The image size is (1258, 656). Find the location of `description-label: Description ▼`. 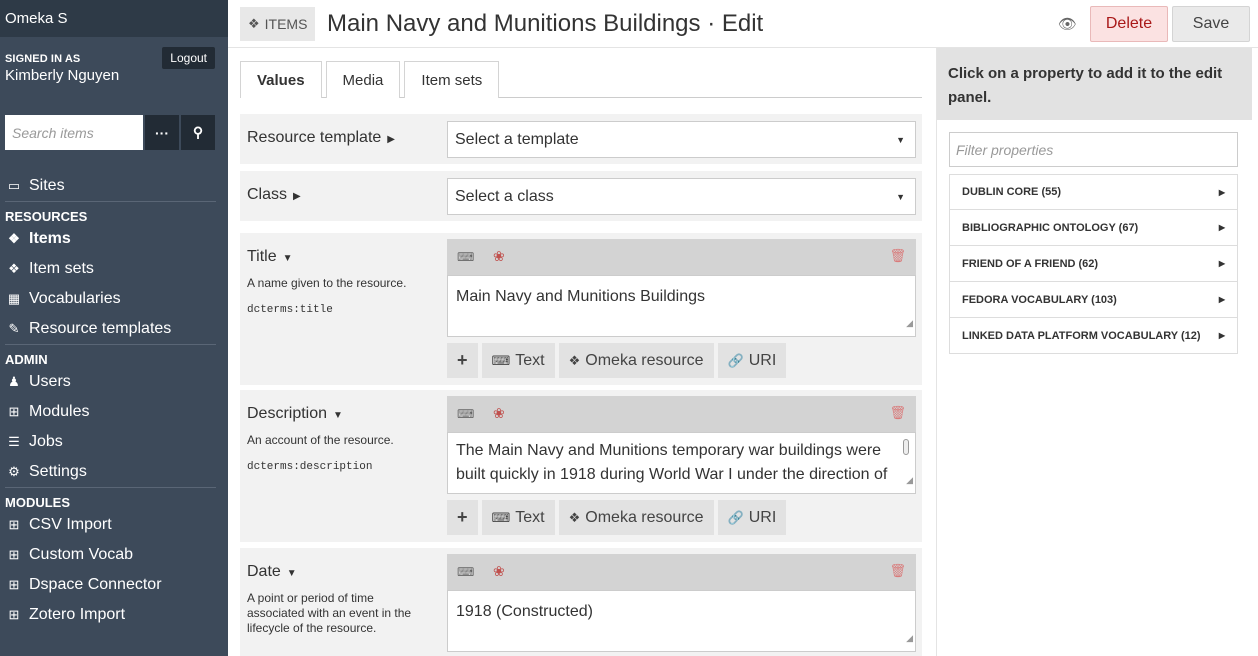

description-label: Description ▼ is located at coordinates (295, 414).